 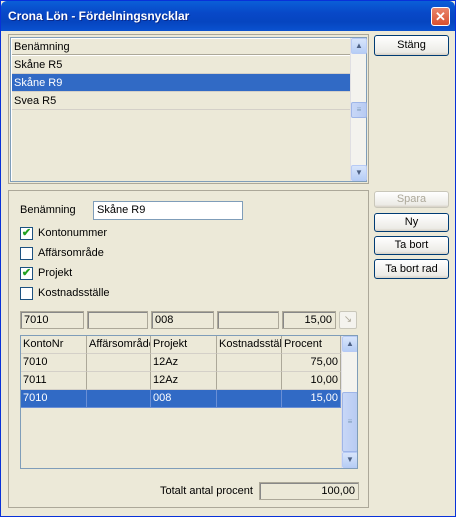 I want to click on konto-entry-field: 7010, so click(x=52, y=320).